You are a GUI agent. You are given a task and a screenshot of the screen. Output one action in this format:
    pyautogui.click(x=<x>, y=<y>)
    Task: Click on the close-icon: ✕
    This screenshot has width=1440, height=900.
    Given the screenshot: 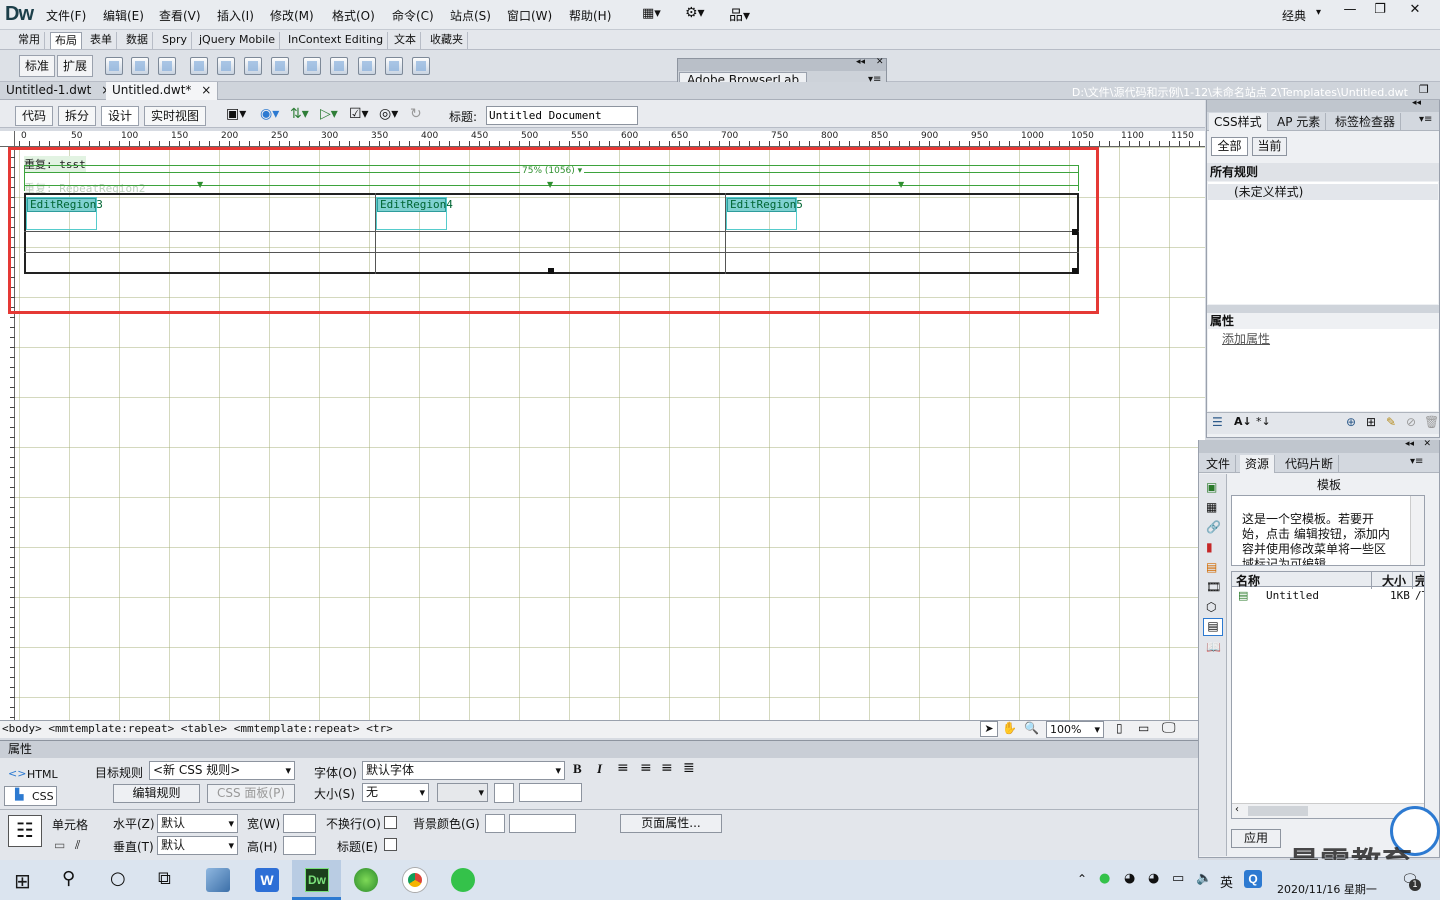 What is the action you would take?
    pyautogui.click(x=880, y=62)
    